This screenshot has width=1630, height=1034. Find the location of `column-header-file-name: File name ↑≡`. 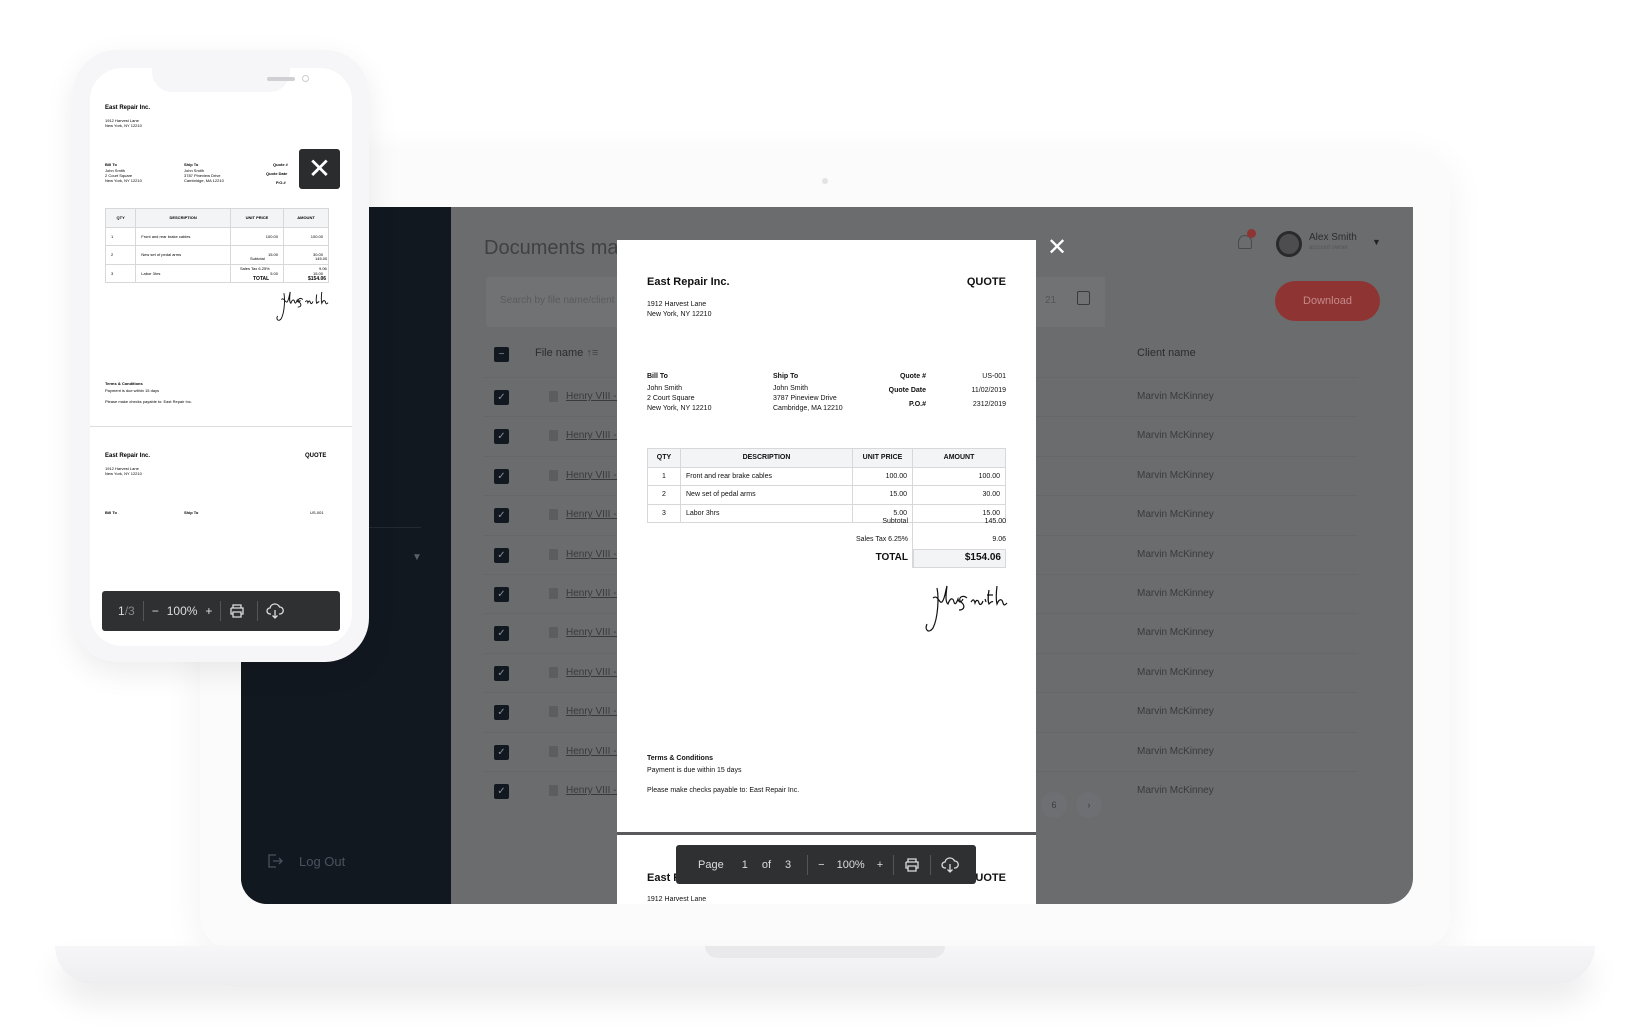

column-header-file-name: File name ↑≡ is located at coordinates (566, 353).